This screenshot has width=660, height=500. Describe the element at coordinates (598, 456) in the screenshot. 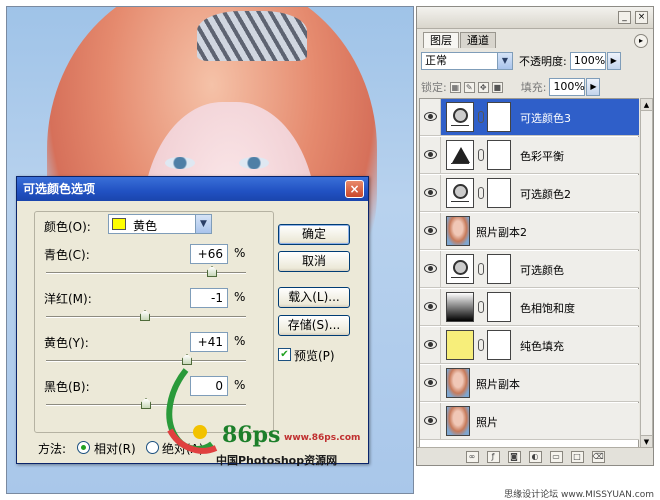

I see `trash-icon: ⌫` at that location.